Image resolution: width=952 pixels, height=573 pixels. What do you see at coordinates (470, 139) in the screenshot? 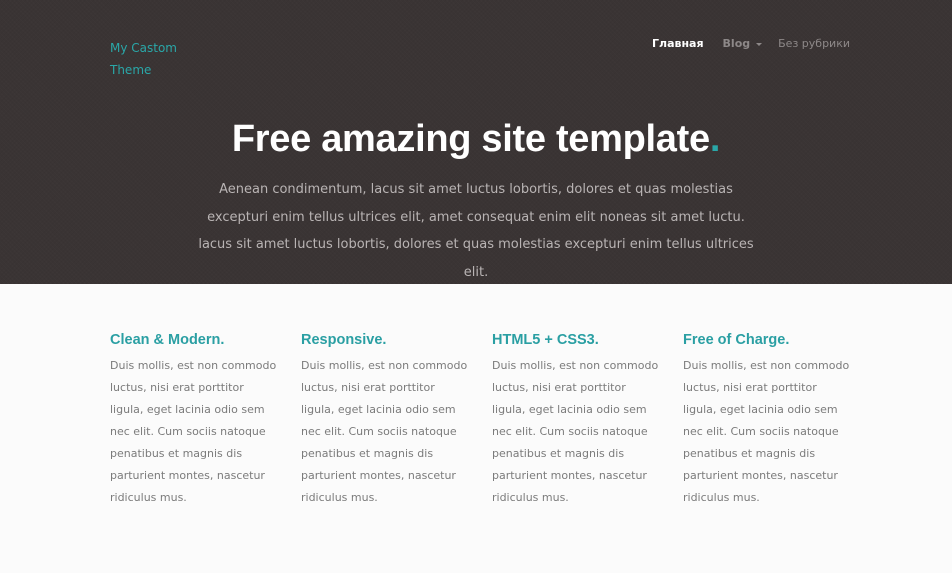
I see `hero-title-text: Free amazing site template` at bounding box center [470, 139].